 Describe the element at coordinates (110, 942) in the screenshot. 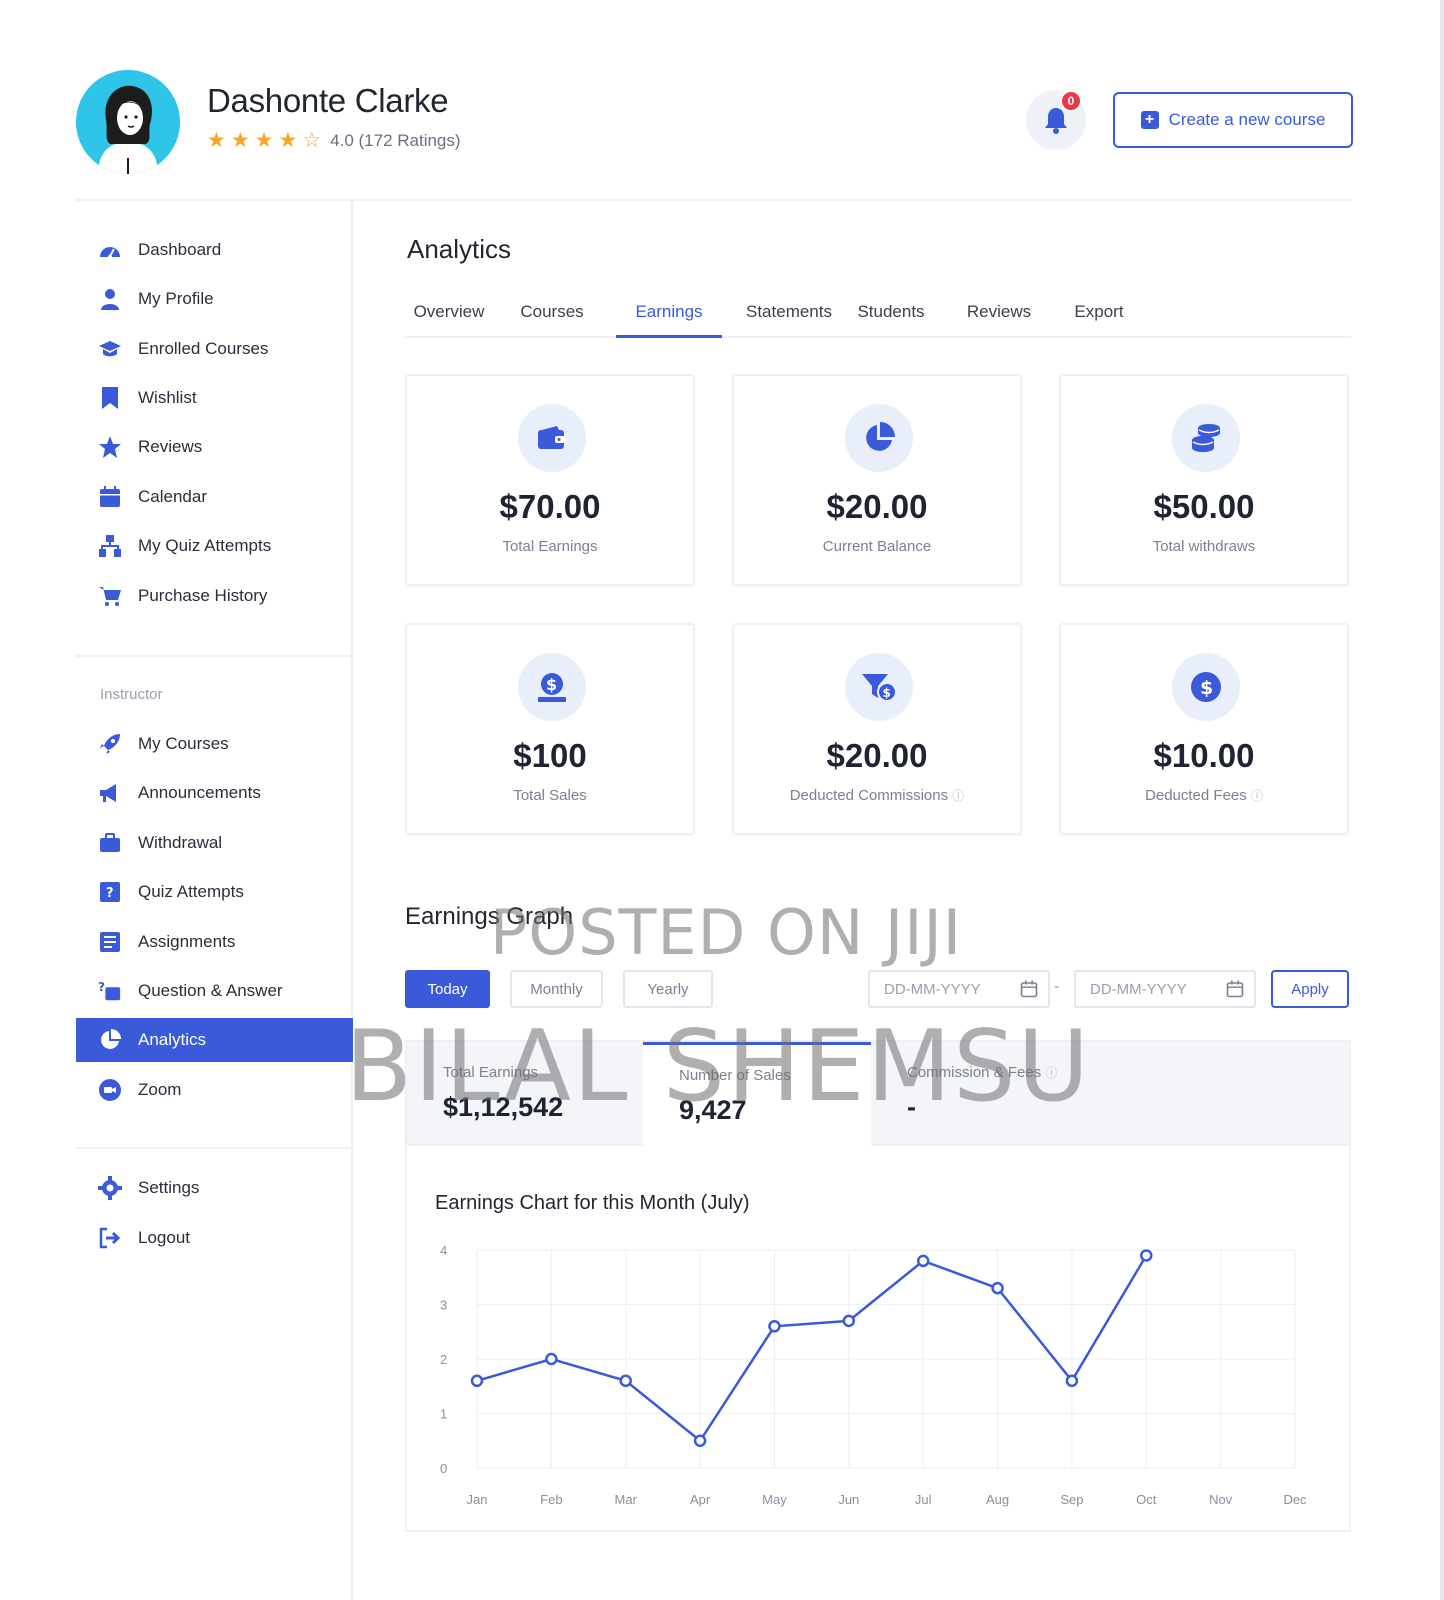

I see `assignments-icon` at that location.